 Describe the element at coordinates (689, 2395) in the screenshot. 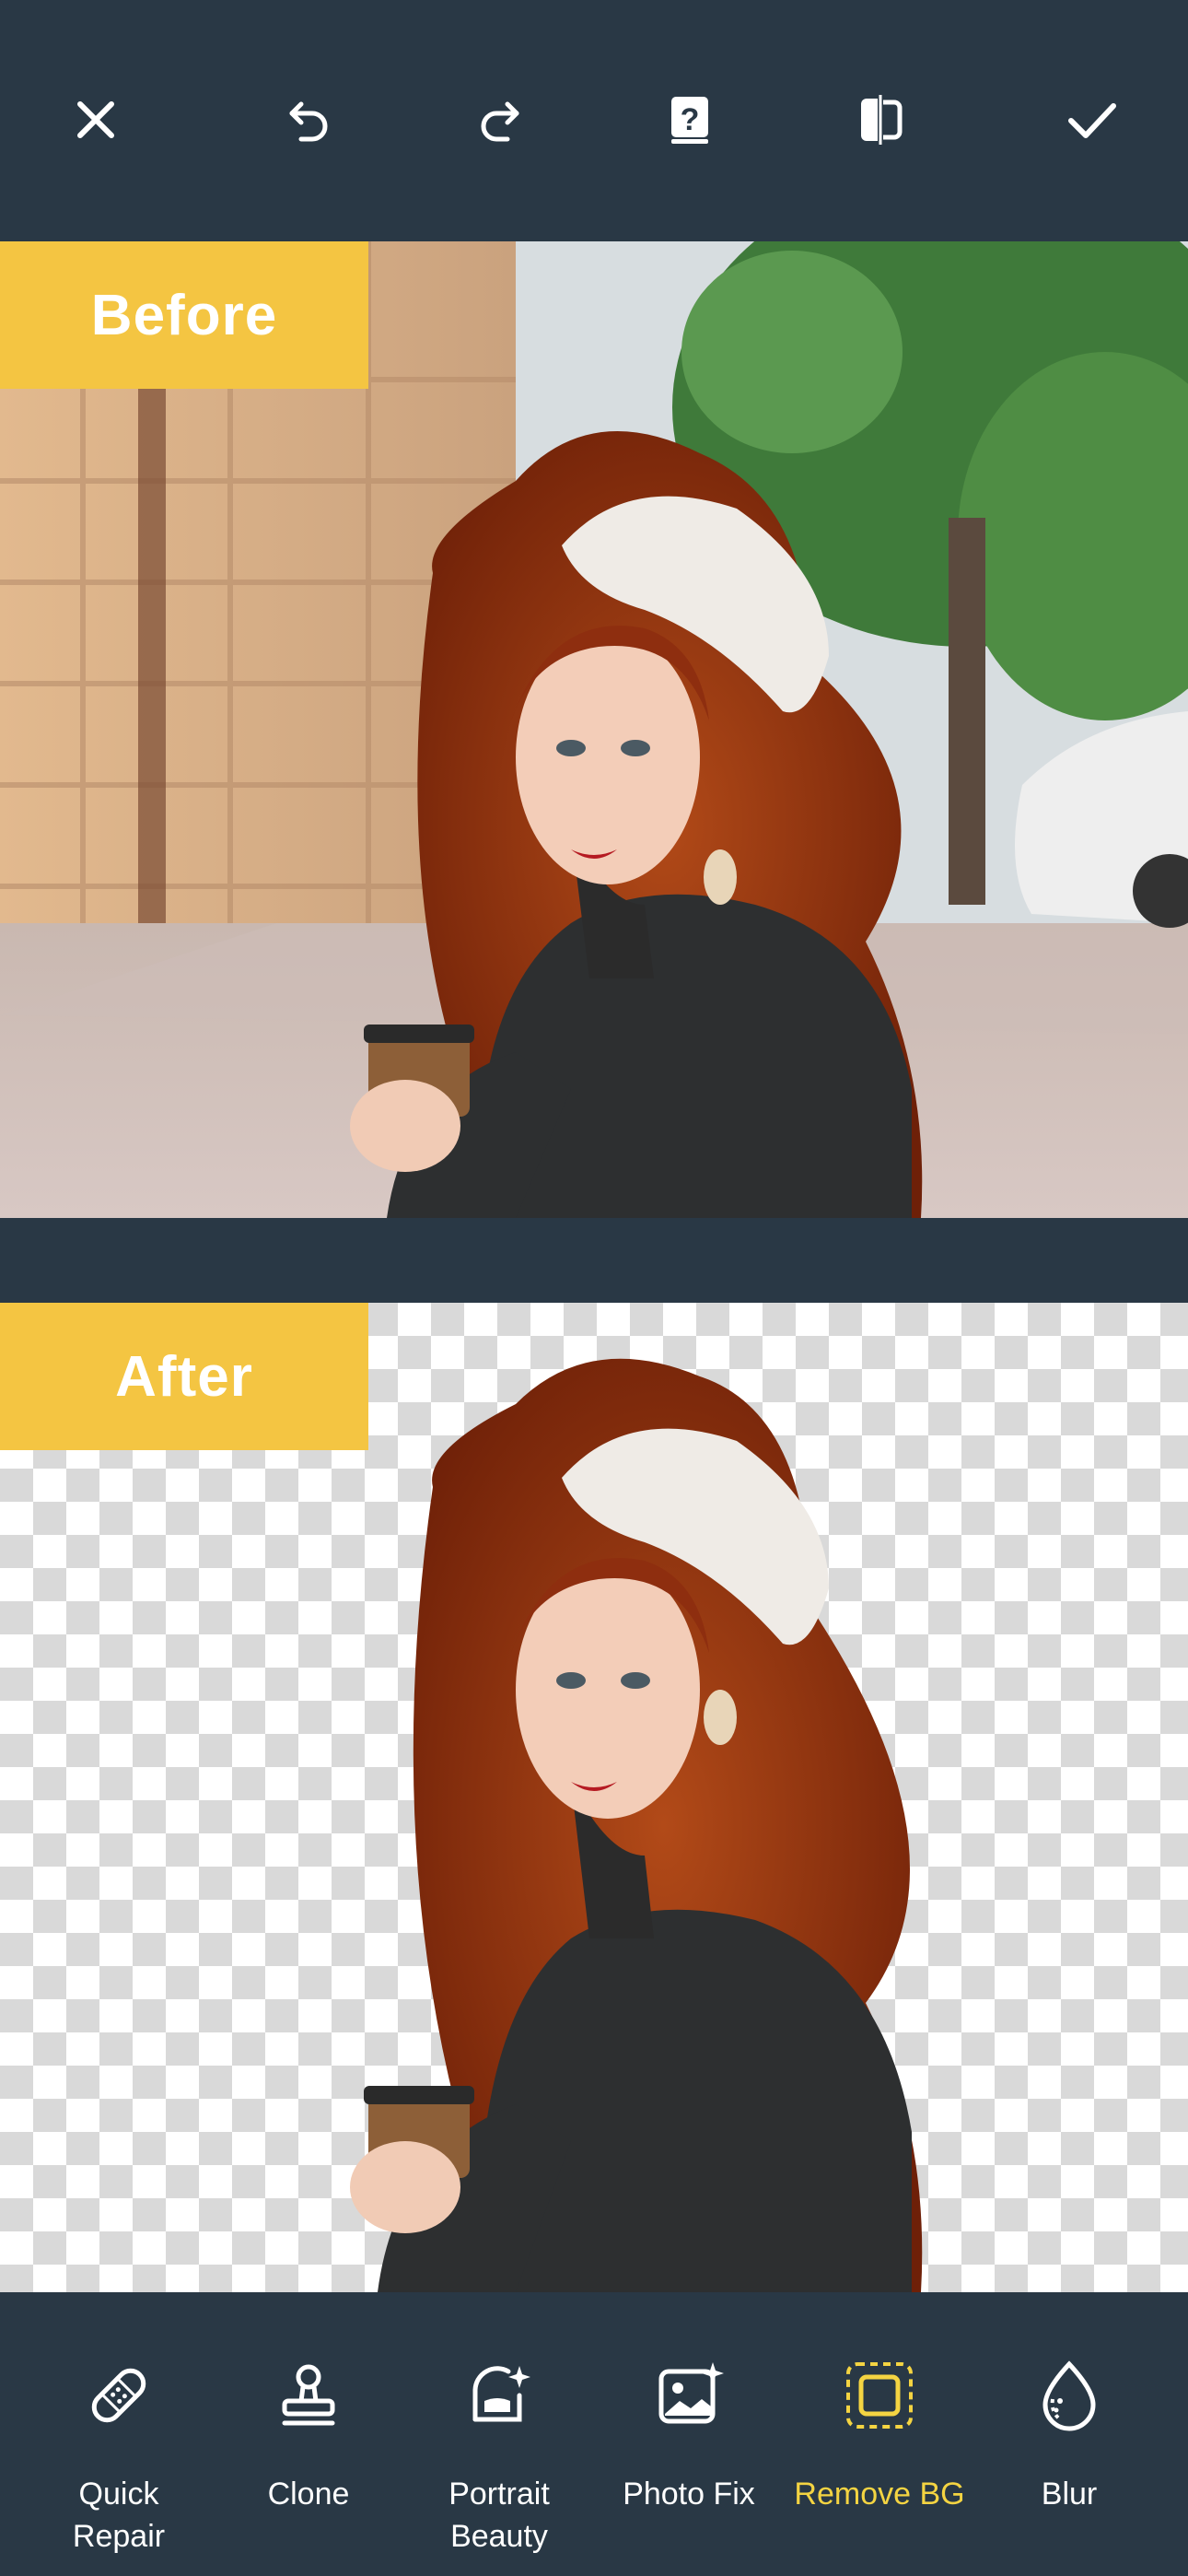

I see `photo-fix-icon` at that location.